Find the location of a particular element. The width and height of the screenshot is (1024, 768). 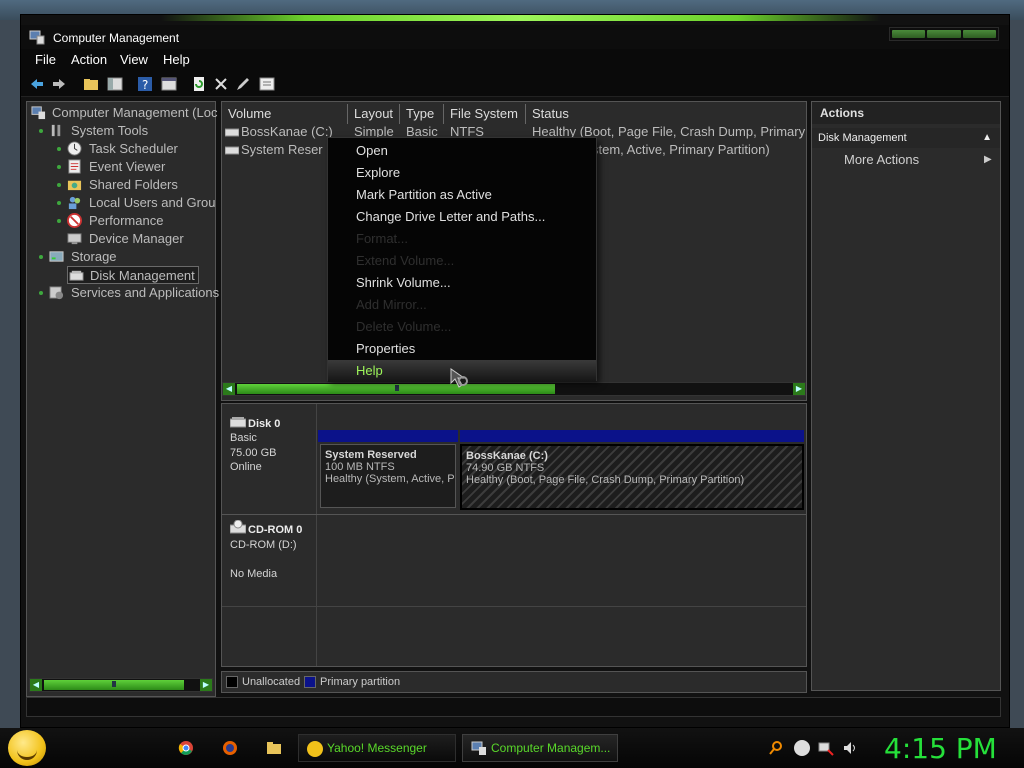

menu-action: Action is located at coordinates (89, 59).